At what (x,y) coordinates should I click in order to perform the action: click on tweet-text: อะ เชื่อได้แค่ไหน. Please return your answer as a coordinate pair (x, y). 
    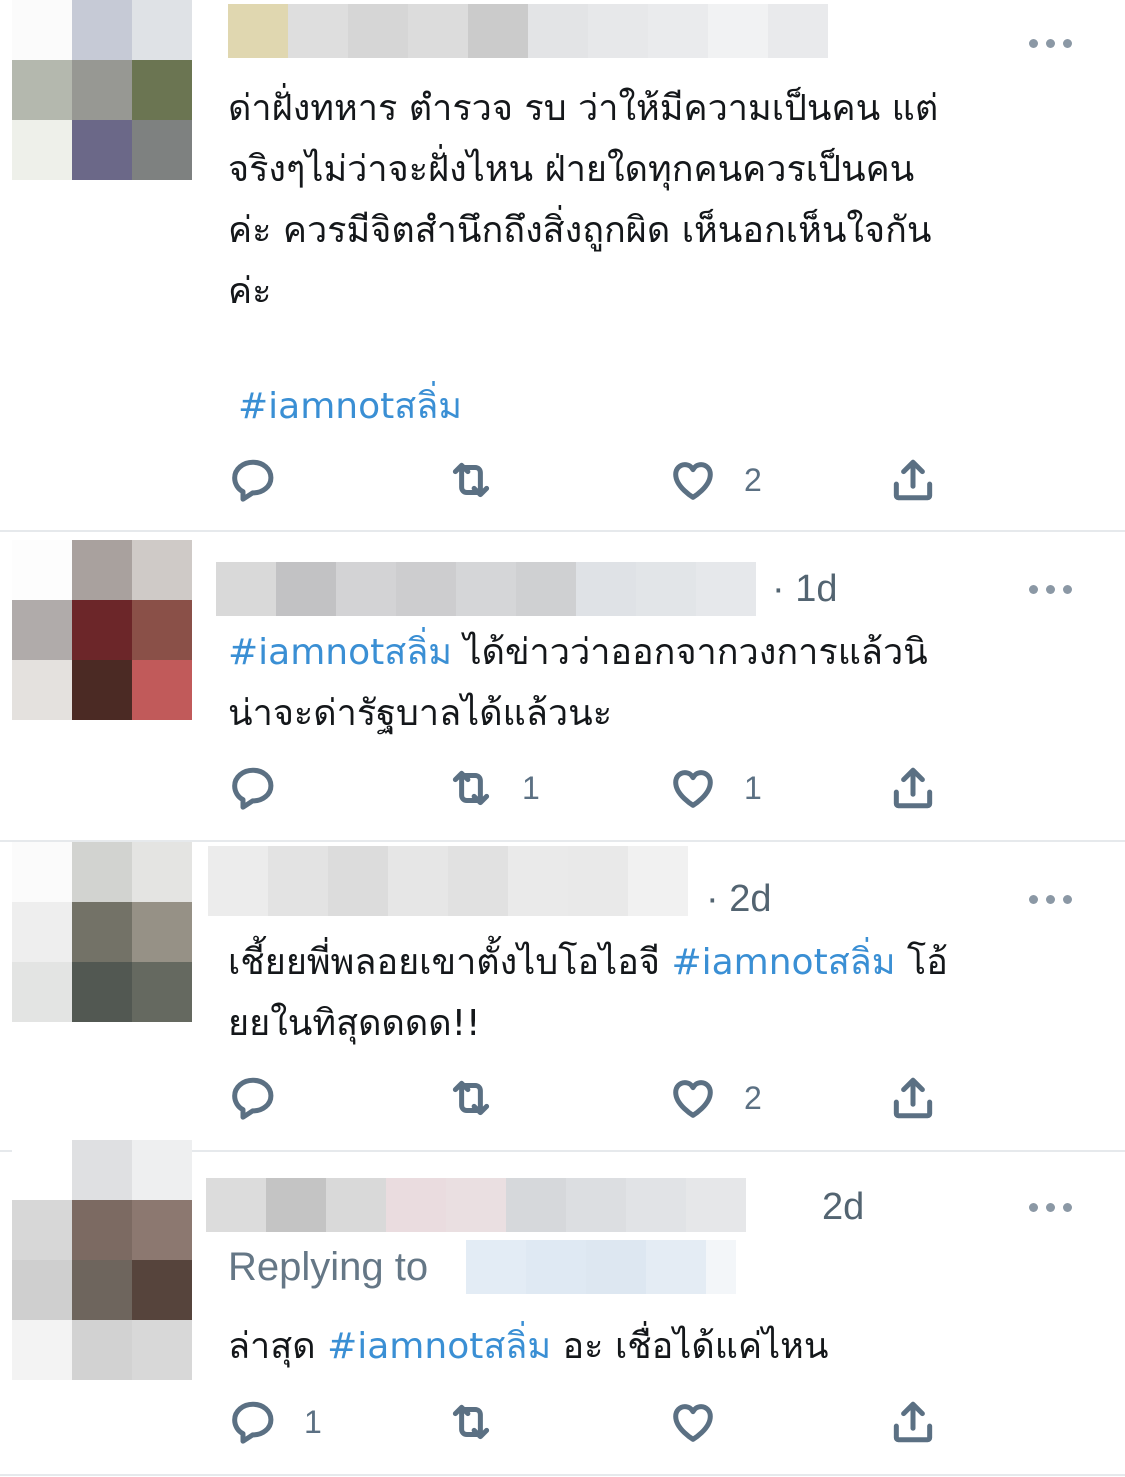
    Looking at the image, I should click on (690, 1346).